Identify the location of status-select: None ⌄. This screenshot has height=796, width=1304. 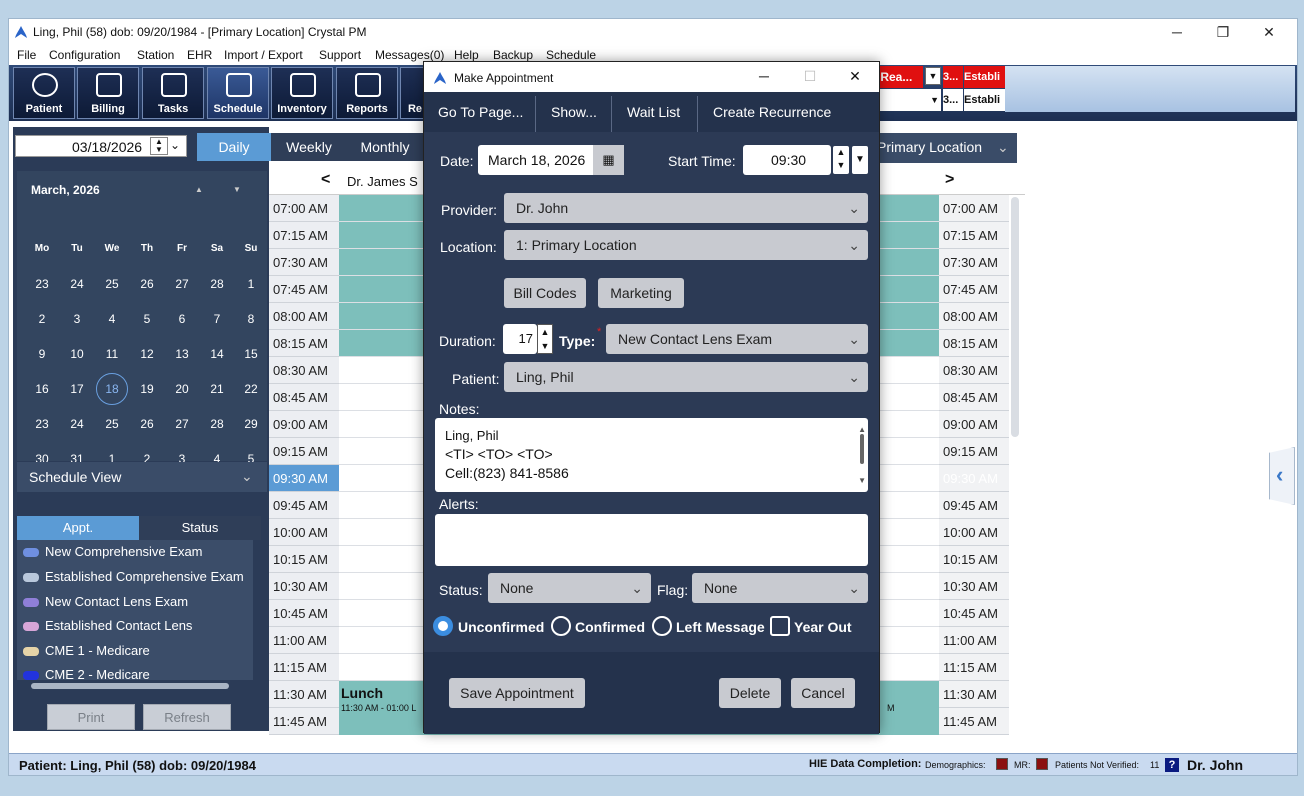
(569, 588).